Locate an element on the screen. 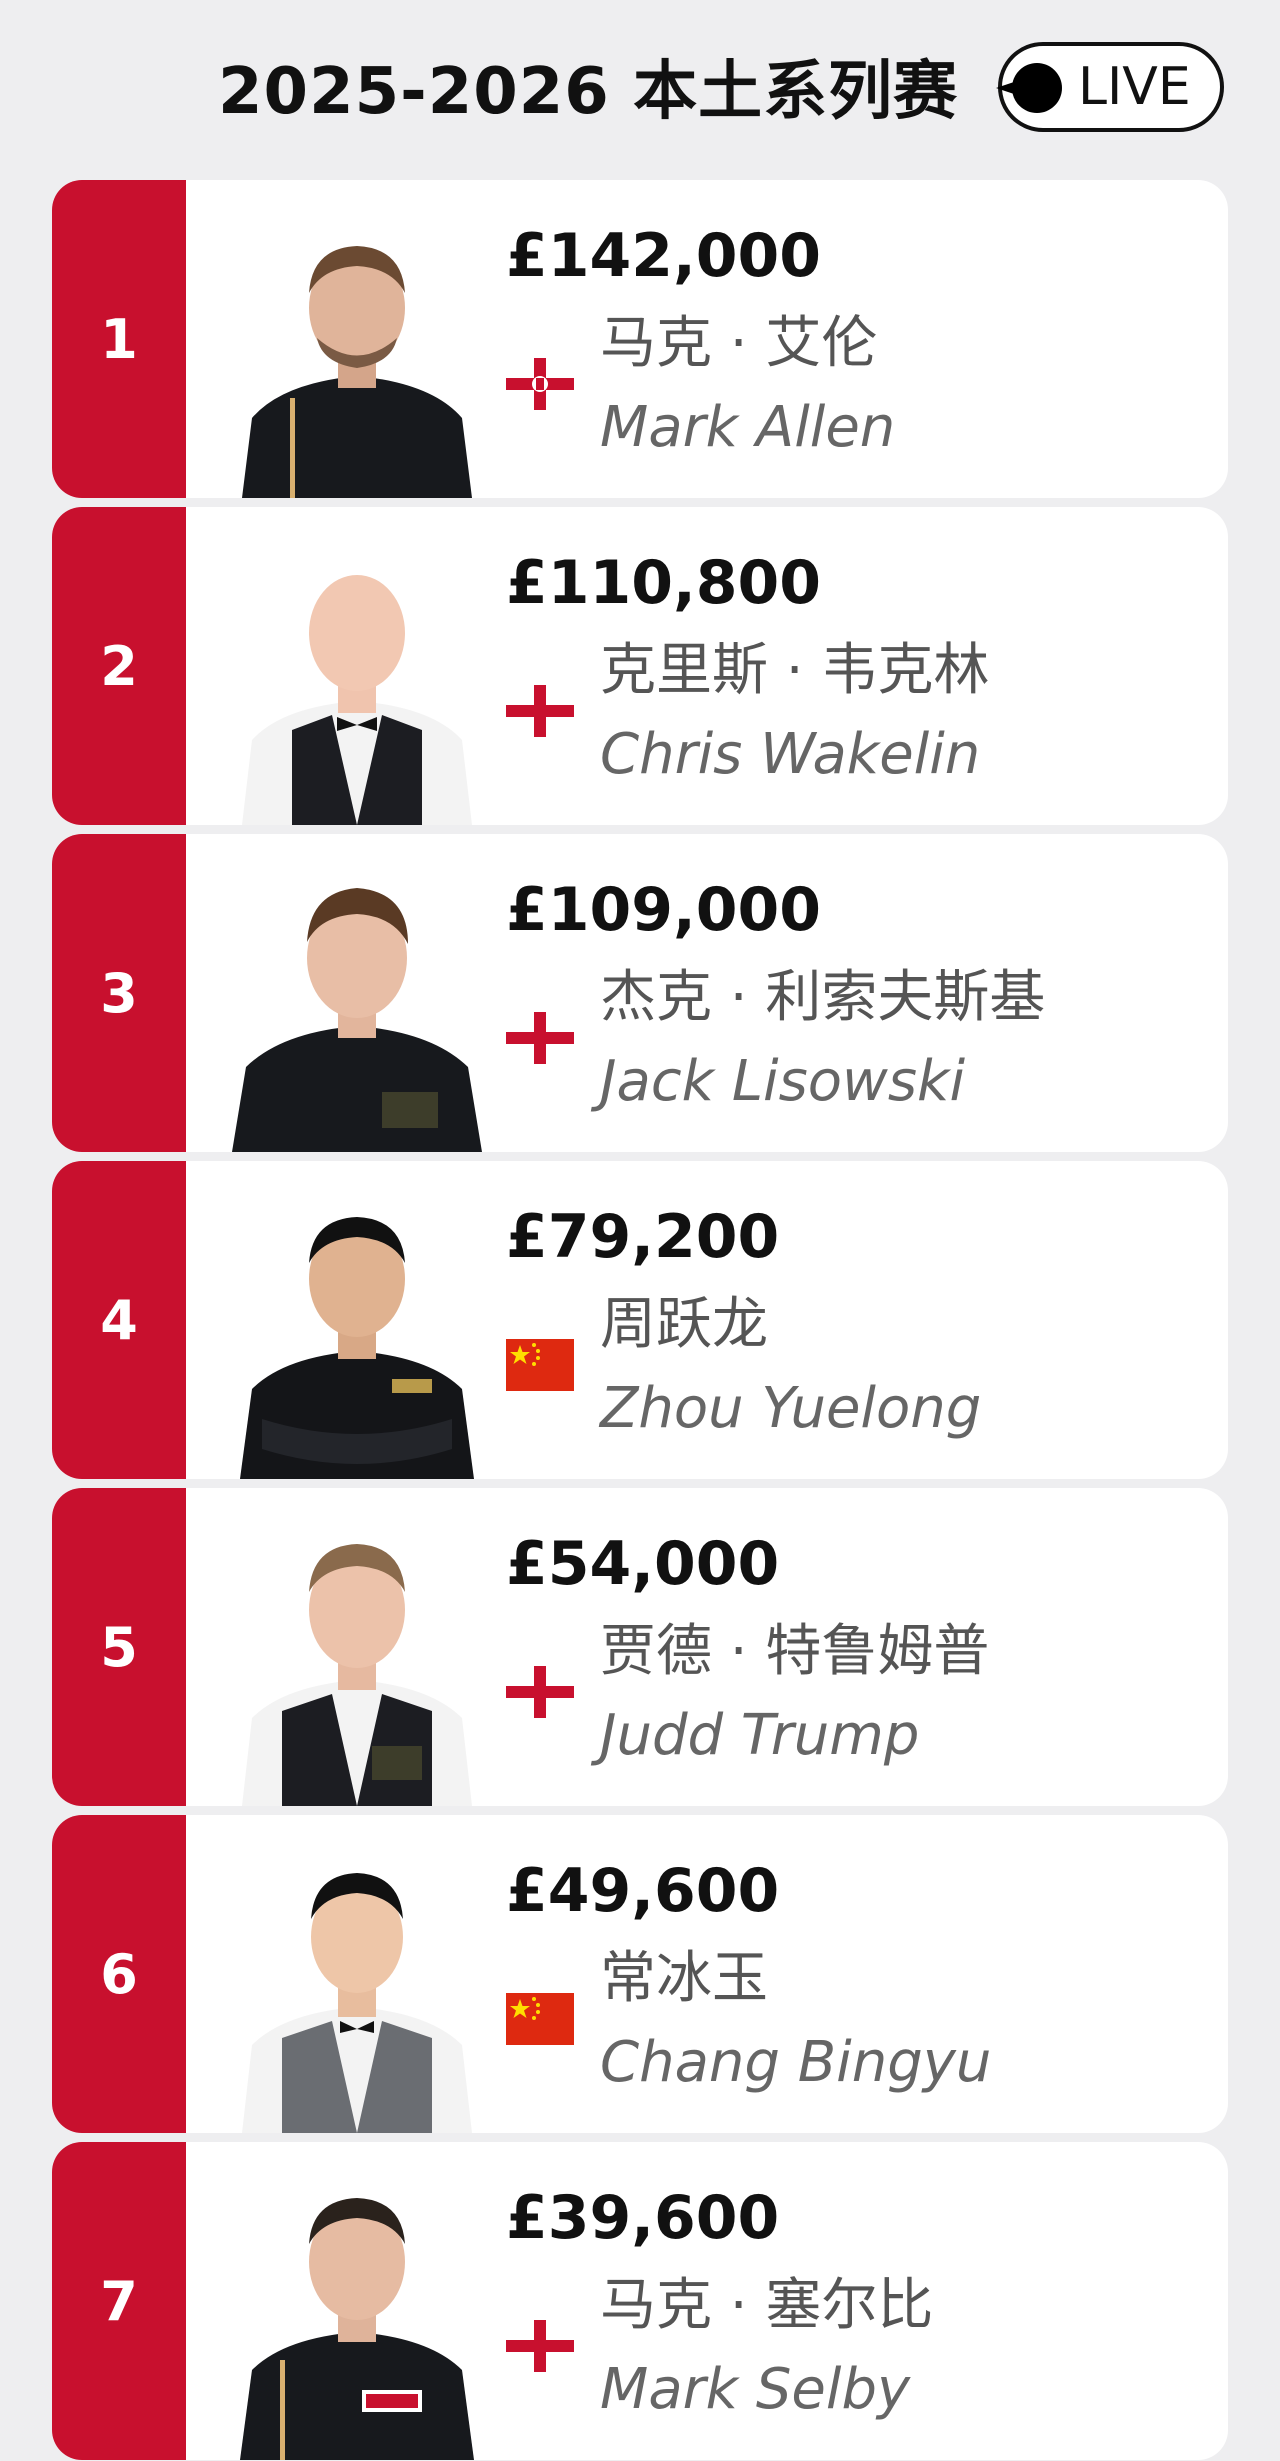 The width and height of the screenshot is (1280, 2461). page-header: 2025-2026 本土系列赛 LIVE is located at coordinates (640, 90).